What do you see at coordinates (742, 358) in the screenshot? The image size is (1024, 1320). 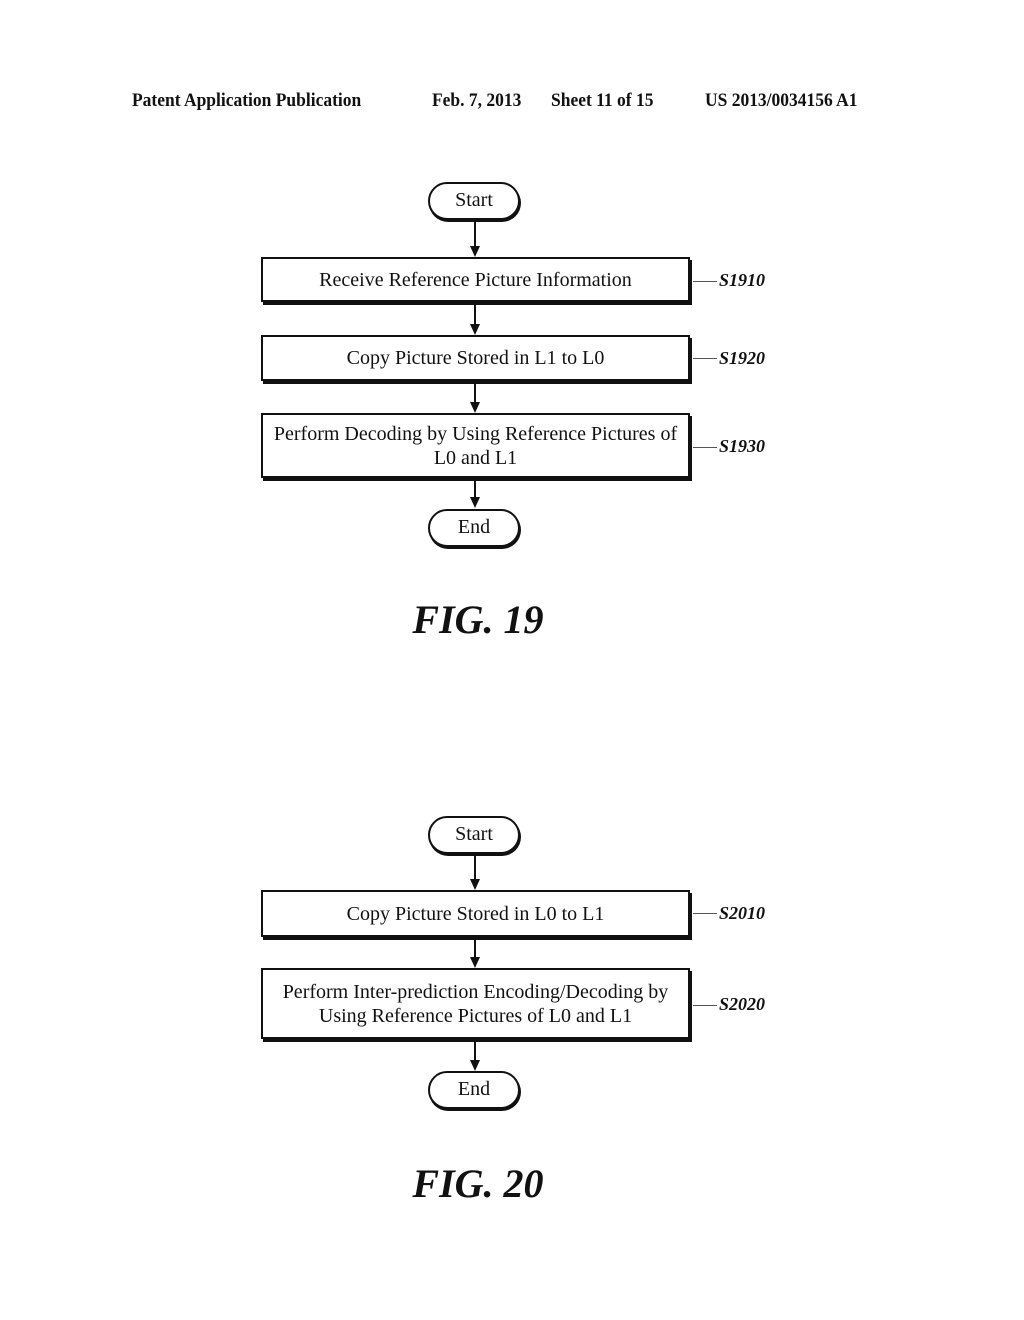 I see `step-label: S1920` at bounding box center [742, 358].